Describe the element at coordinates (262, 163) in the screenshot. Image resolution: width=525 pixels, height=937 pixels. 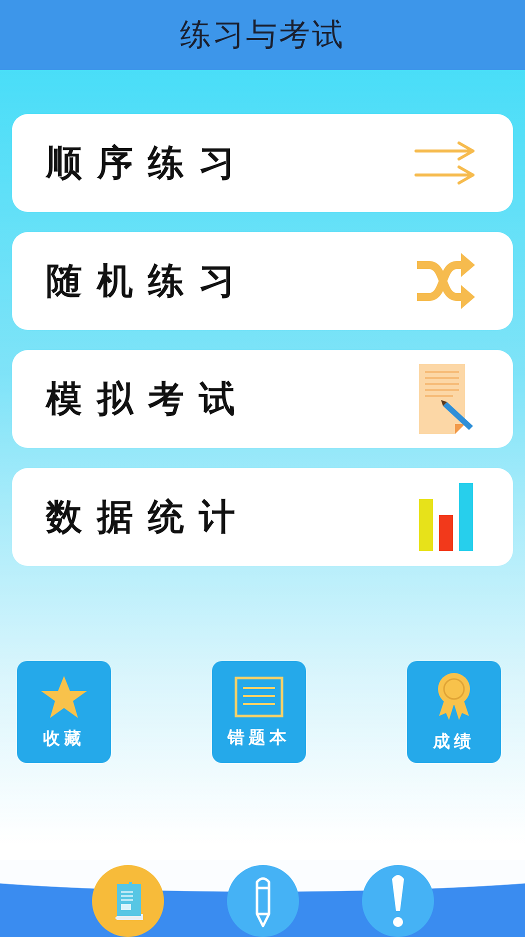
I see `menu-card: 顺序练习` at that location.